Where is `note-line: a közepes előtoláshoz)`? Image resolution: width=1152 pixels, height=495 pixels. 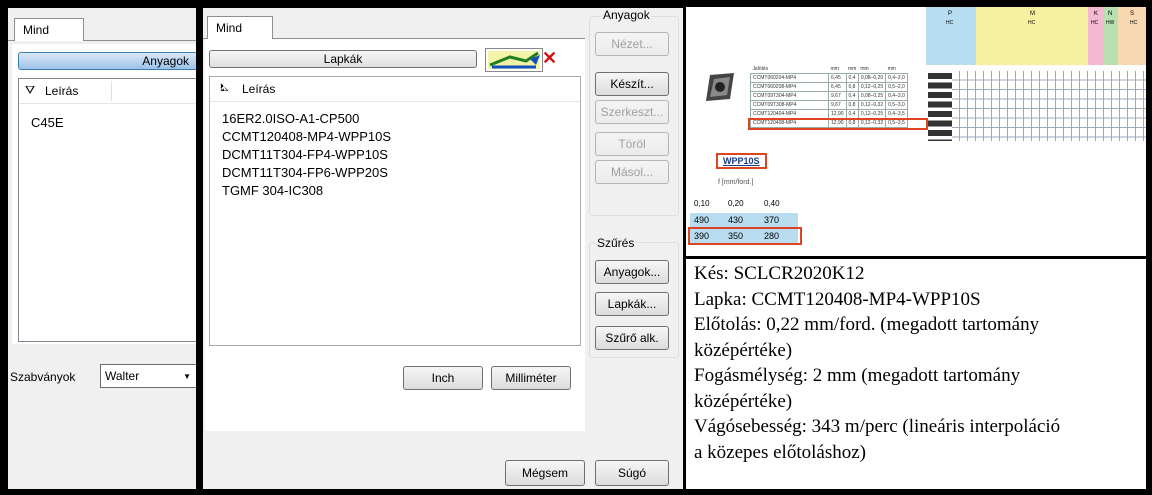 note-line: a közepes előtoláshoz) is located at coordinates (780, 452).